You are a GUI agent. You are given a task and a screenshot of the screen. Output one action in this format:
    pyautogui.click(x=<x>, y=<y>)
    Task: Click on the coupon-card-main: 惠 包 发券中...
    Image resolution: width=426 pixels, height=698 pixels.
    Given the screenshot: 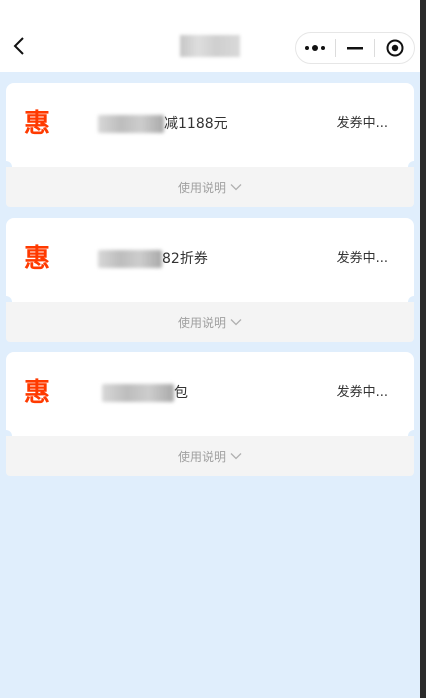 What is the action you would take?
    pyautogui.click(x=210, y=394)
    